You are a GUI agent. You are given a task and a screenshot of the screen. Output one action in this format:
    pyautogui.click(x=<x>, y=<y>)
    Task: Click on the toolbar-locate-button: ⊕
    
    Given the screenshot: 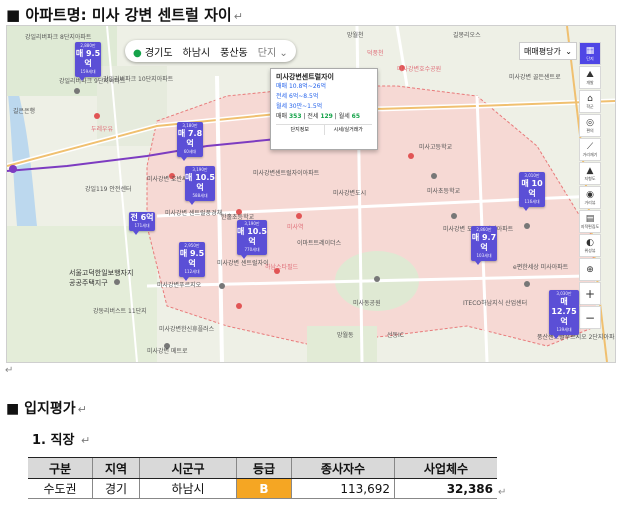 What is the action you would take?
    pyautogui.click(x=590, y=269)
    